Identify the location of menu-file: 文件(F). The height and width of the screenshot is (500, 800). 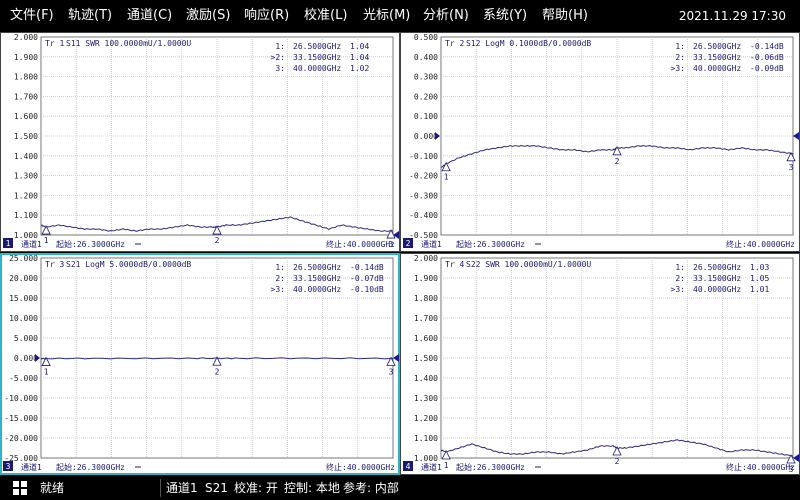
(32, 16).